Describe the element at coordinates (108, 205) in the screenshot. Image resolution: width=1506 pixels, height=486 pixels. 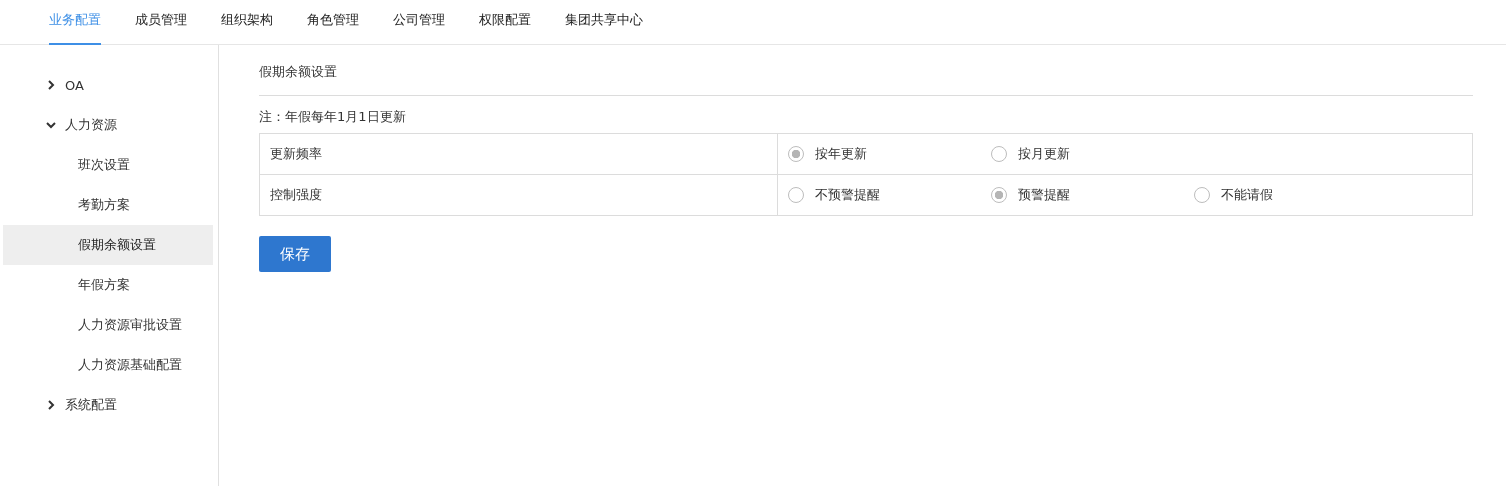
I see `sidebar-item: 考勤方案` at that location.